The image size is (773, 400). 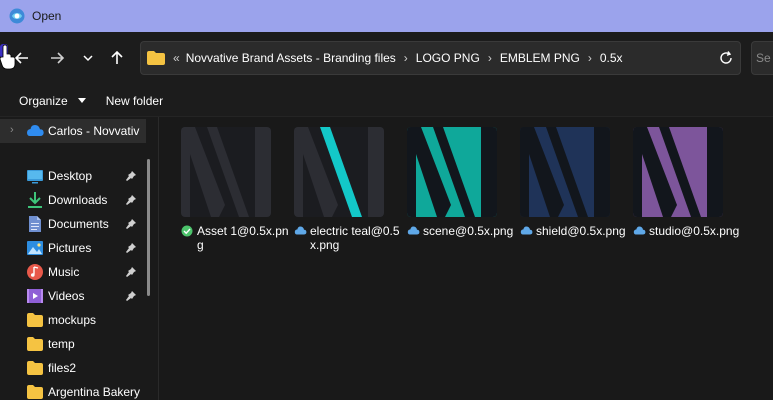 What do you see at coordinates (461, 231) in the screenshot?
I see `file-name: scene@0.5x.png` at bounding box center [461, 231].